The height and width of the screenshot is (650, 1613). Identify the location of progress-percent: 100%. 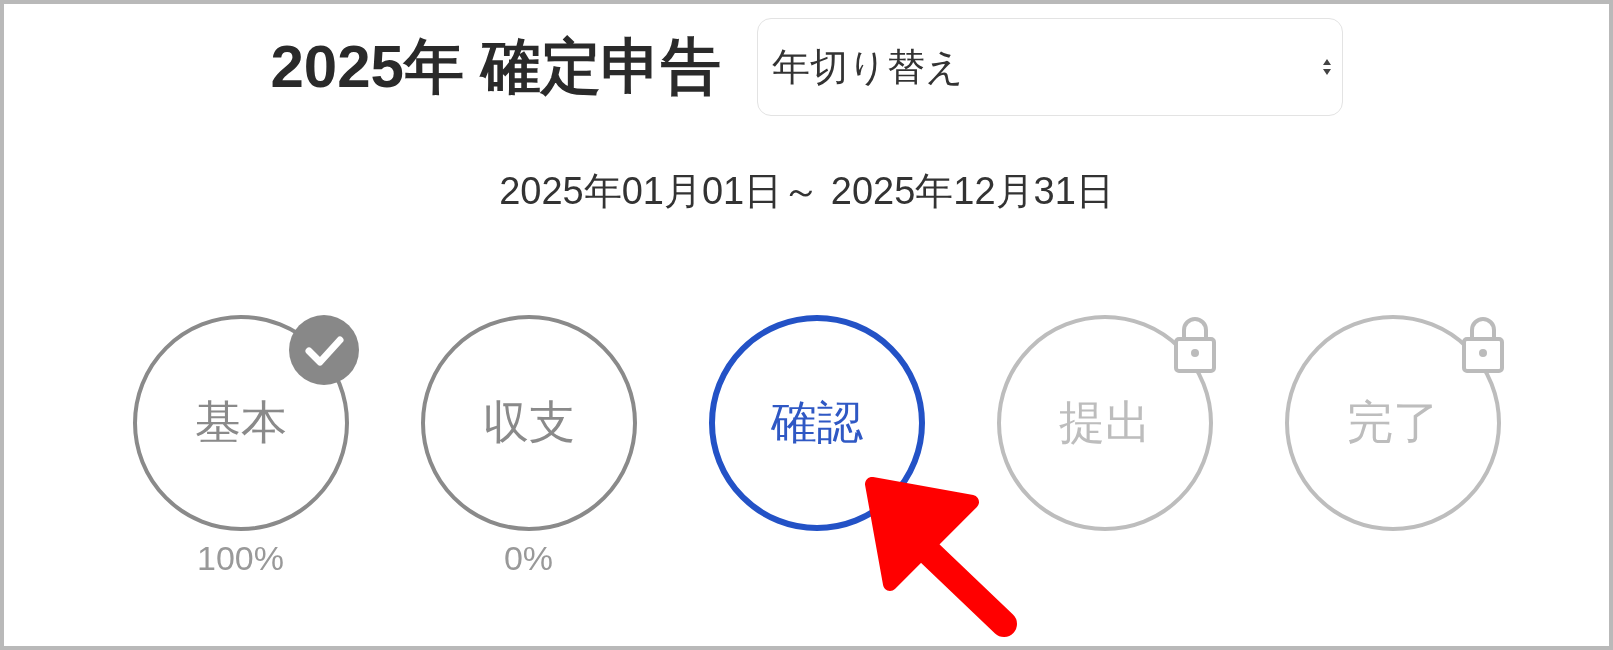
(240, 558).